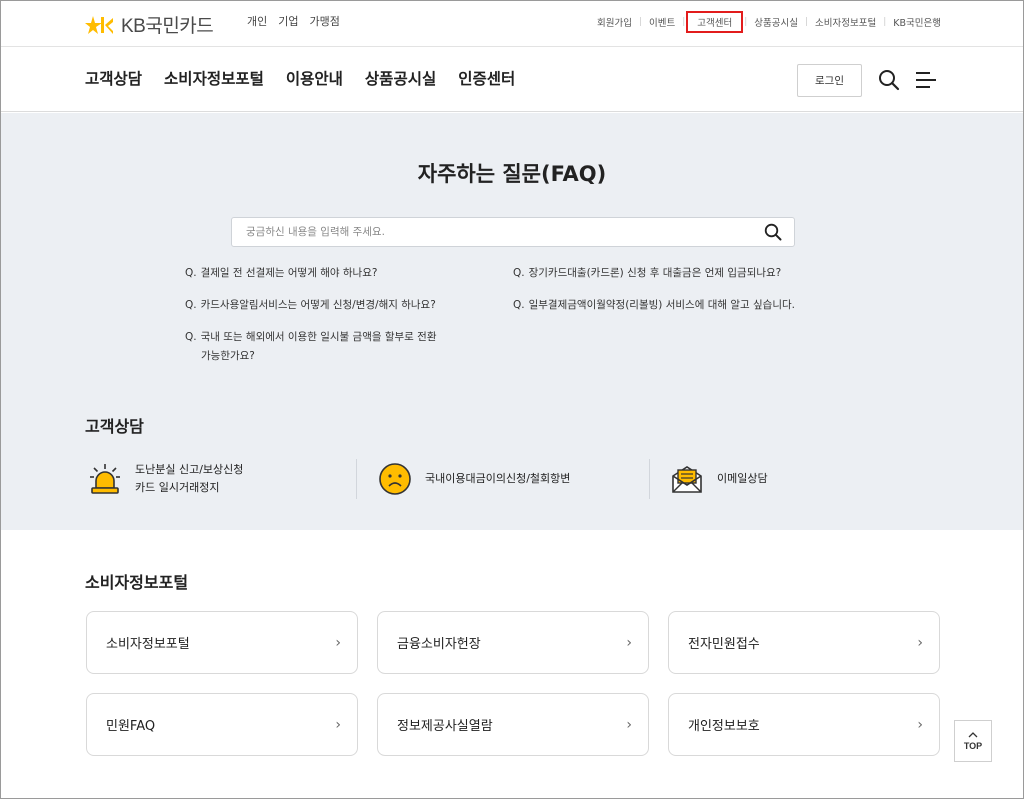 The height and width of the screenshot is (799, 1024). I want to click on faq-question-text: 국내 또는 해외에서 이용한 일시불 금액을 할부로 전환, so click(318, 337).